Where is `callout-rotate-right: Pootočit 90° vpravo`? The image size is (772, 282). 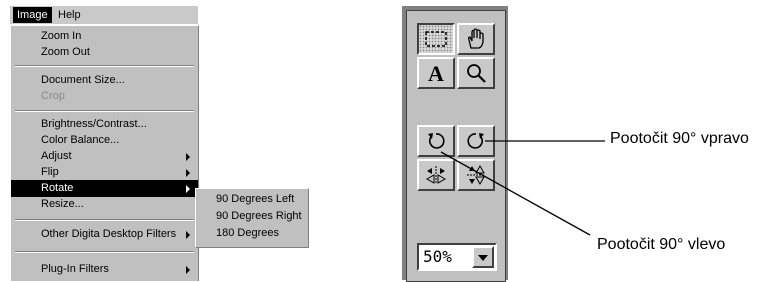 callout-rotate-right: Pootočit 90° vpravo is located at coordinates (679, 138).